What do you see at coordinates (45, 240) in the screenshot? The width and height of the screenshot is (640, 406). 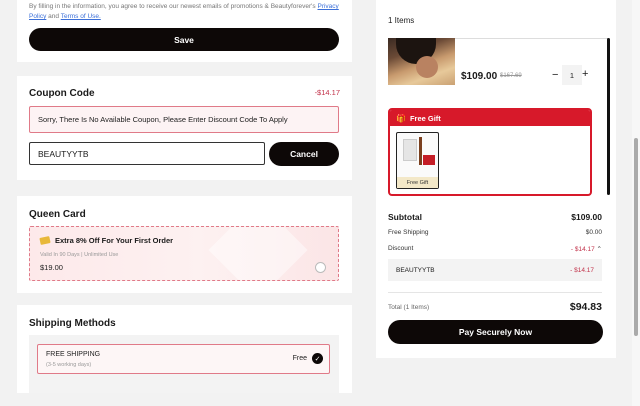 I see `ticket-icon` at bounding box center [45, 240].